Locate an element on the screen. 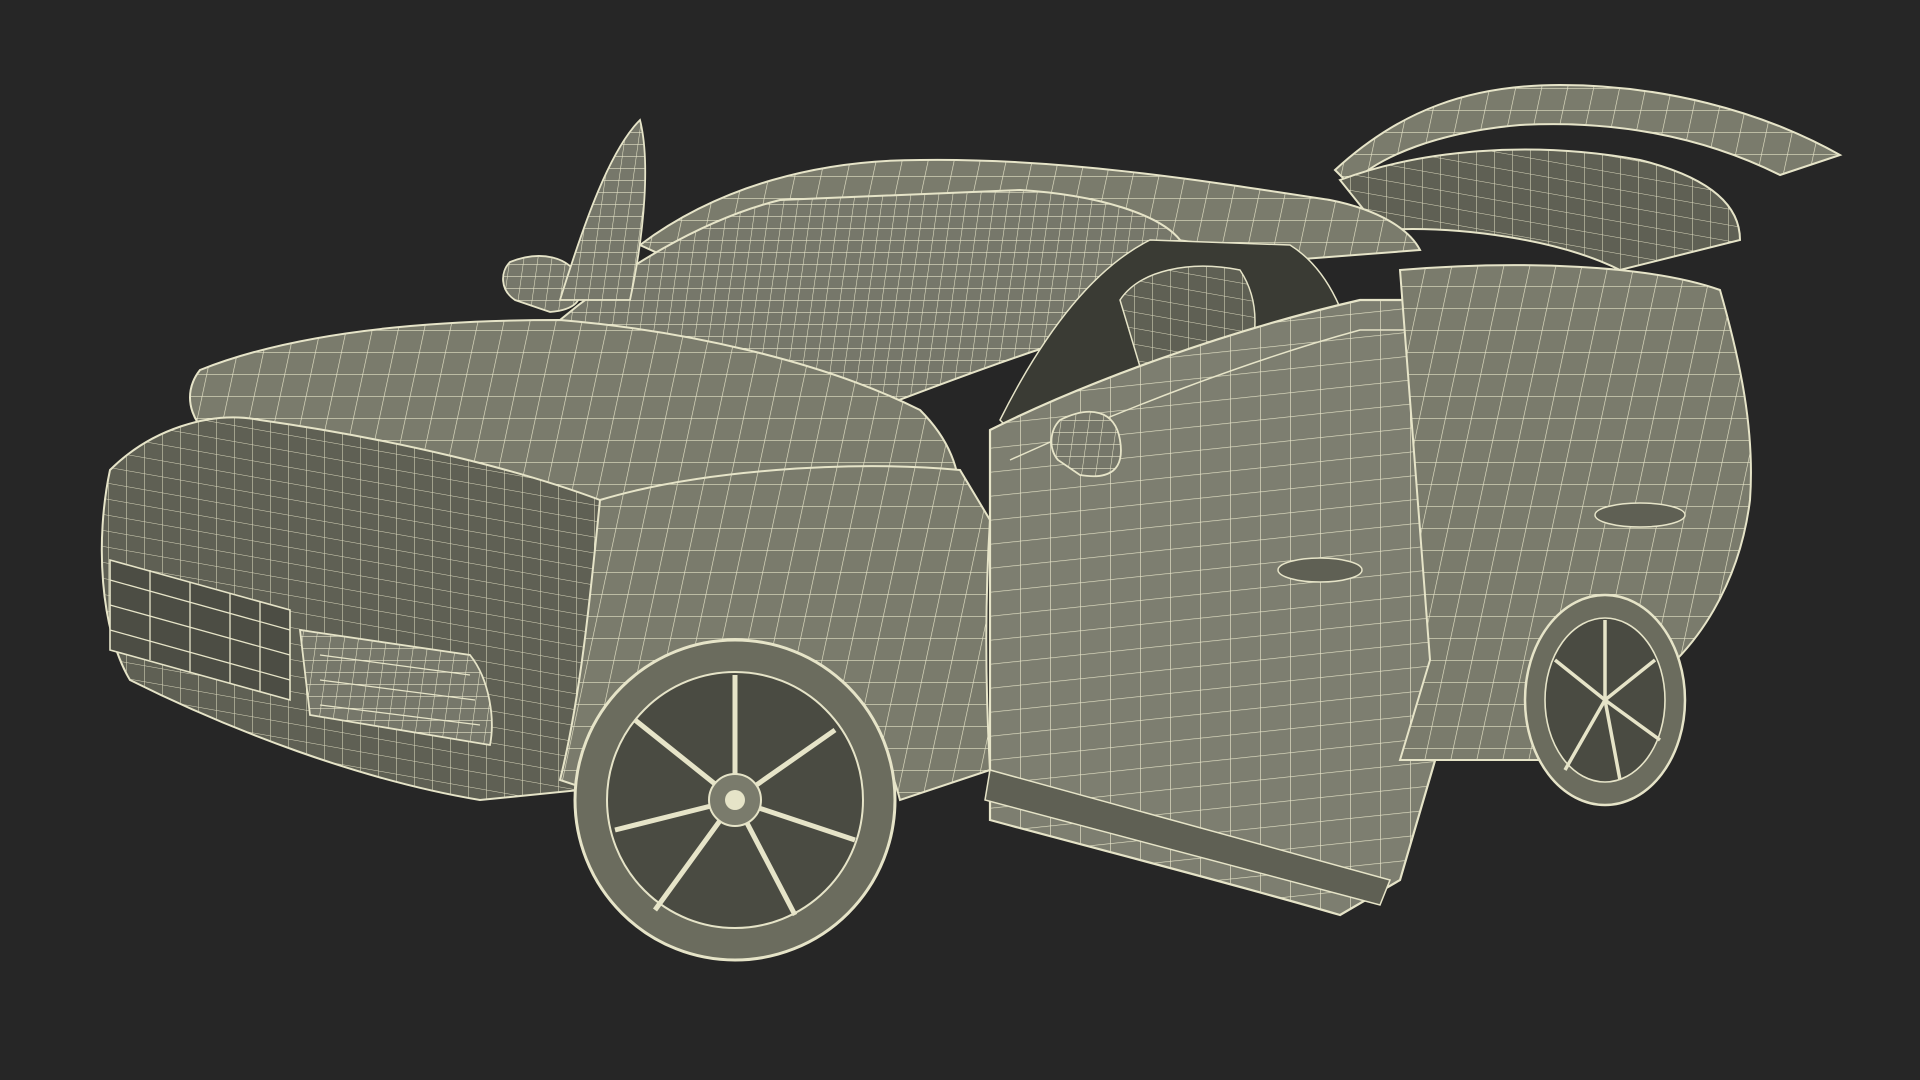 This screenshot has height=1080, width=1920. rear-door-raised is located at coordinates (602, 209).